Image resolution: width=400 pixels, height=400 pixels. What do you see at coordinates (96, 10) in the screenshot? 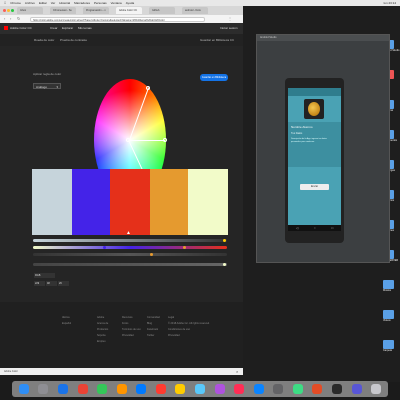
I see `tab-programacion: Programación – x` at bounding box center [96, 10].